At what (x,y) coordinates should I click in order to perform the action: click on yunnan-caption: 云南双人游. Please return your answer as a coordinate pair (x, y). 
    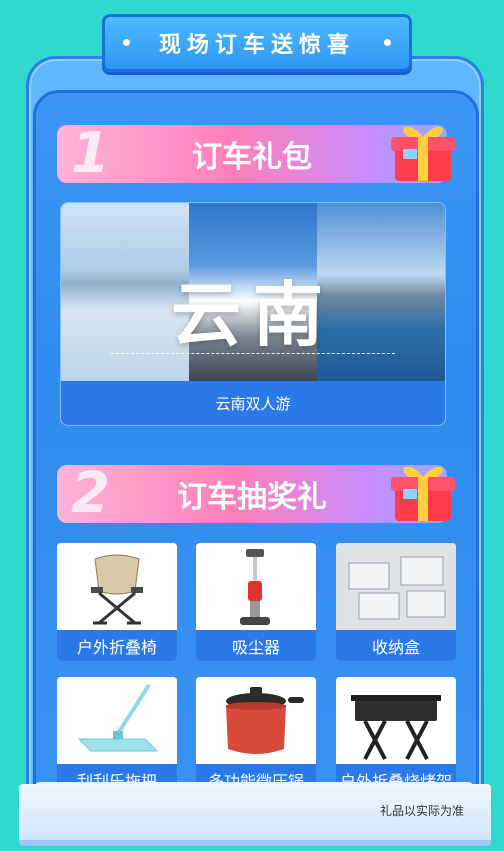
    Looking at the image, I should click on (253, 403).